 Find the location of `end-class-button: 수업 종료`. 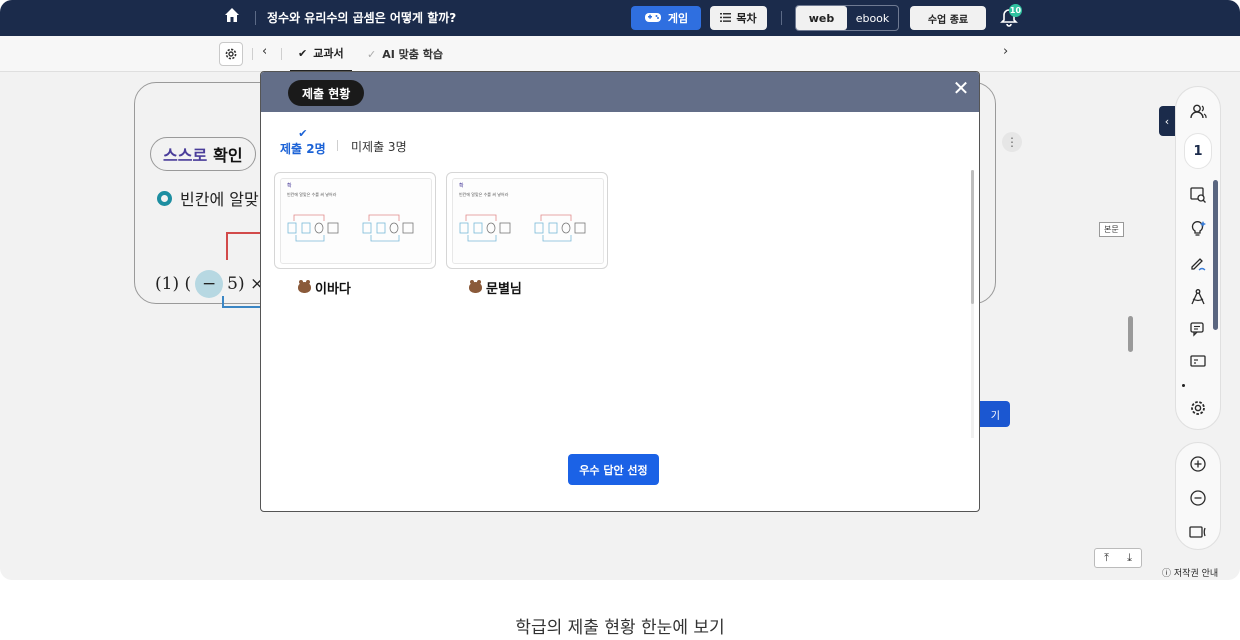

end-class-button: 수업 종료 is located at coordinates (948, 18).